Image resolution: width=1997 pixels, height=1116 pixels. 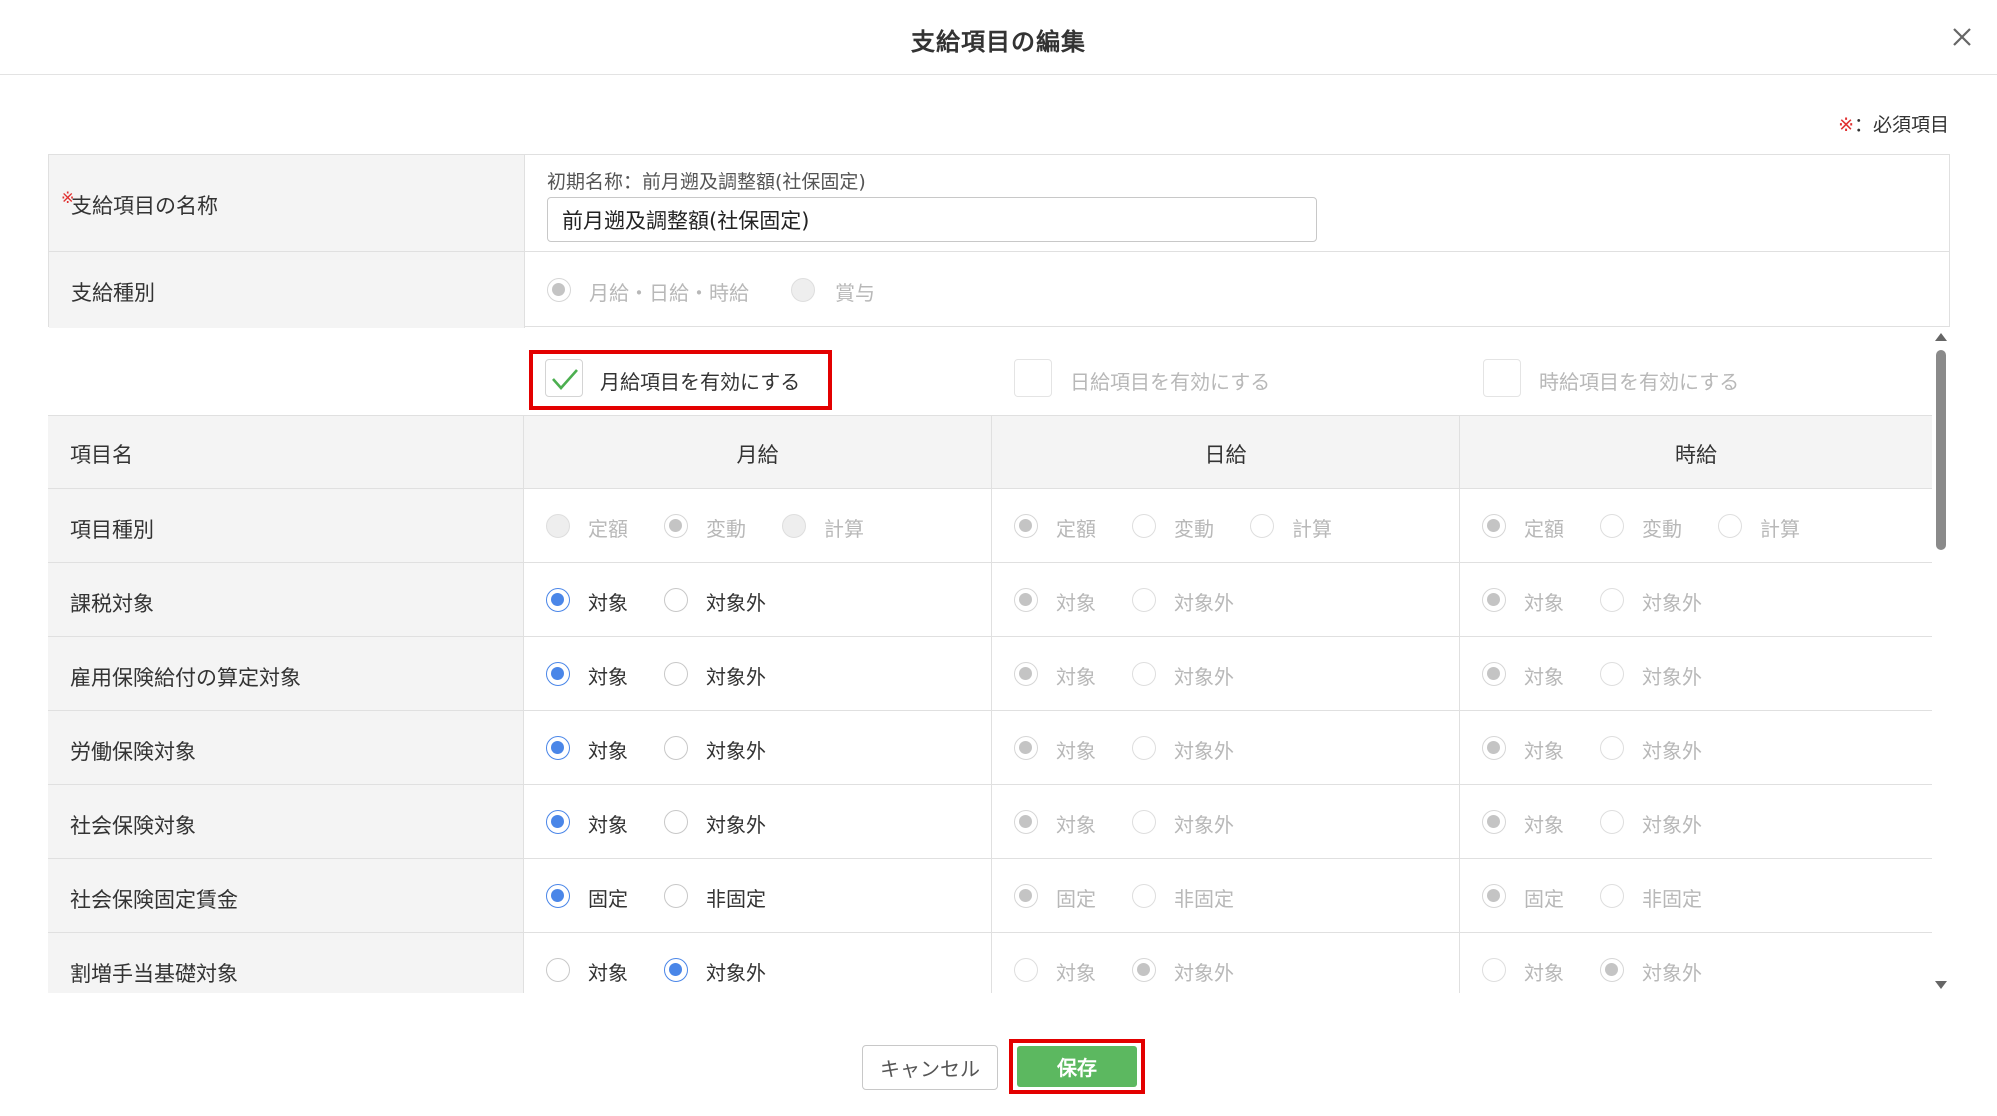 What do you see at coordinates (286, 525) in the screenshot?
I see `row-label-cell: 項目種別` at bounding box center [286, 525].